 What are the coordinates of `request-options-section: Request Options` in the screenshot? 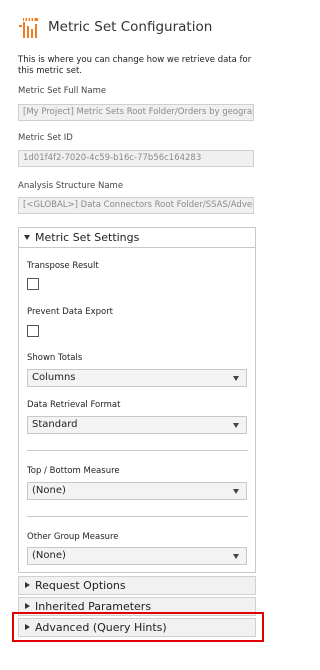 It's located at (137, 585).